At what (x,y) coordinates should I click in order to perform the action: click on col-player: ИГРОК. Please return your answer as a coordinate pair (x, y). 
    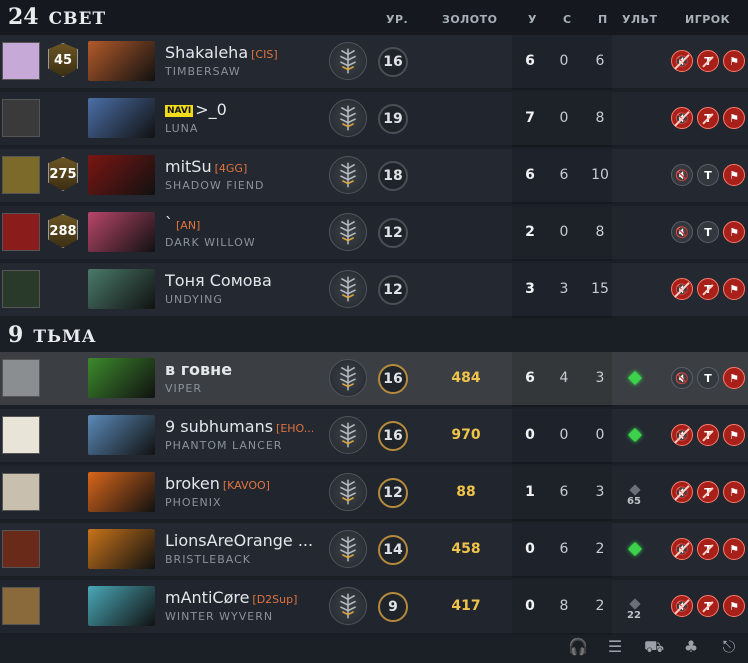
    Looking at the image, I should click on (708, 19).